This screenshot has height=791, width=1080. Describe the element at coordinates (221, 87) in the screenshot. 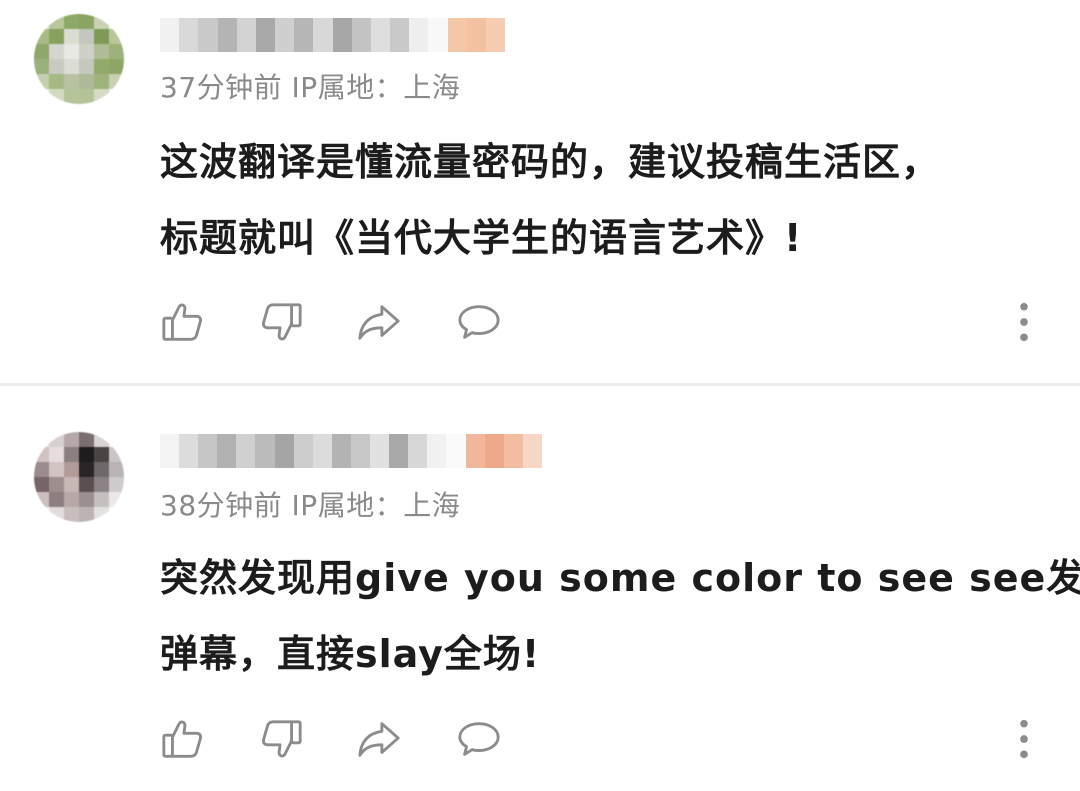

I see `comment-time: 37分钟前` at that location.